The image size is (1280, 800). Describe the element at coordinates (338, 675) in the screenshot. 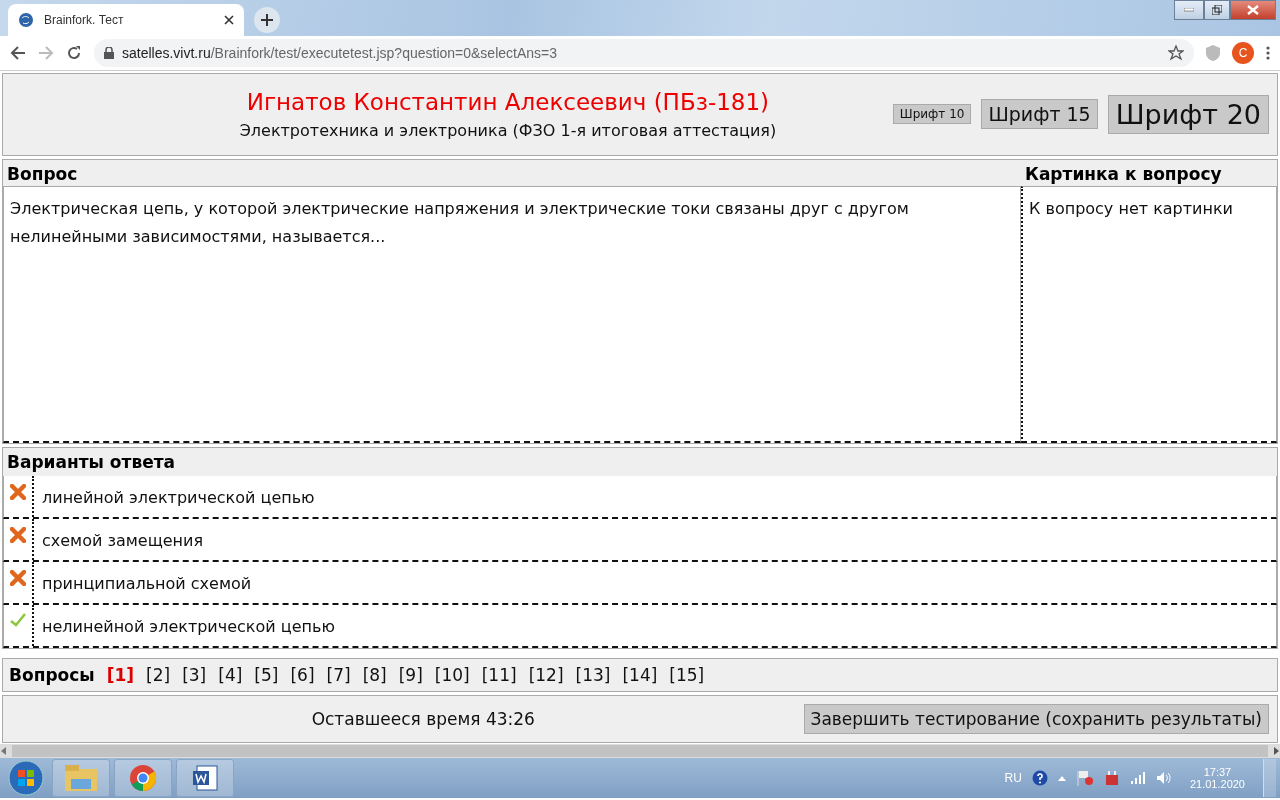

I see `question-link: [7]` at that location.